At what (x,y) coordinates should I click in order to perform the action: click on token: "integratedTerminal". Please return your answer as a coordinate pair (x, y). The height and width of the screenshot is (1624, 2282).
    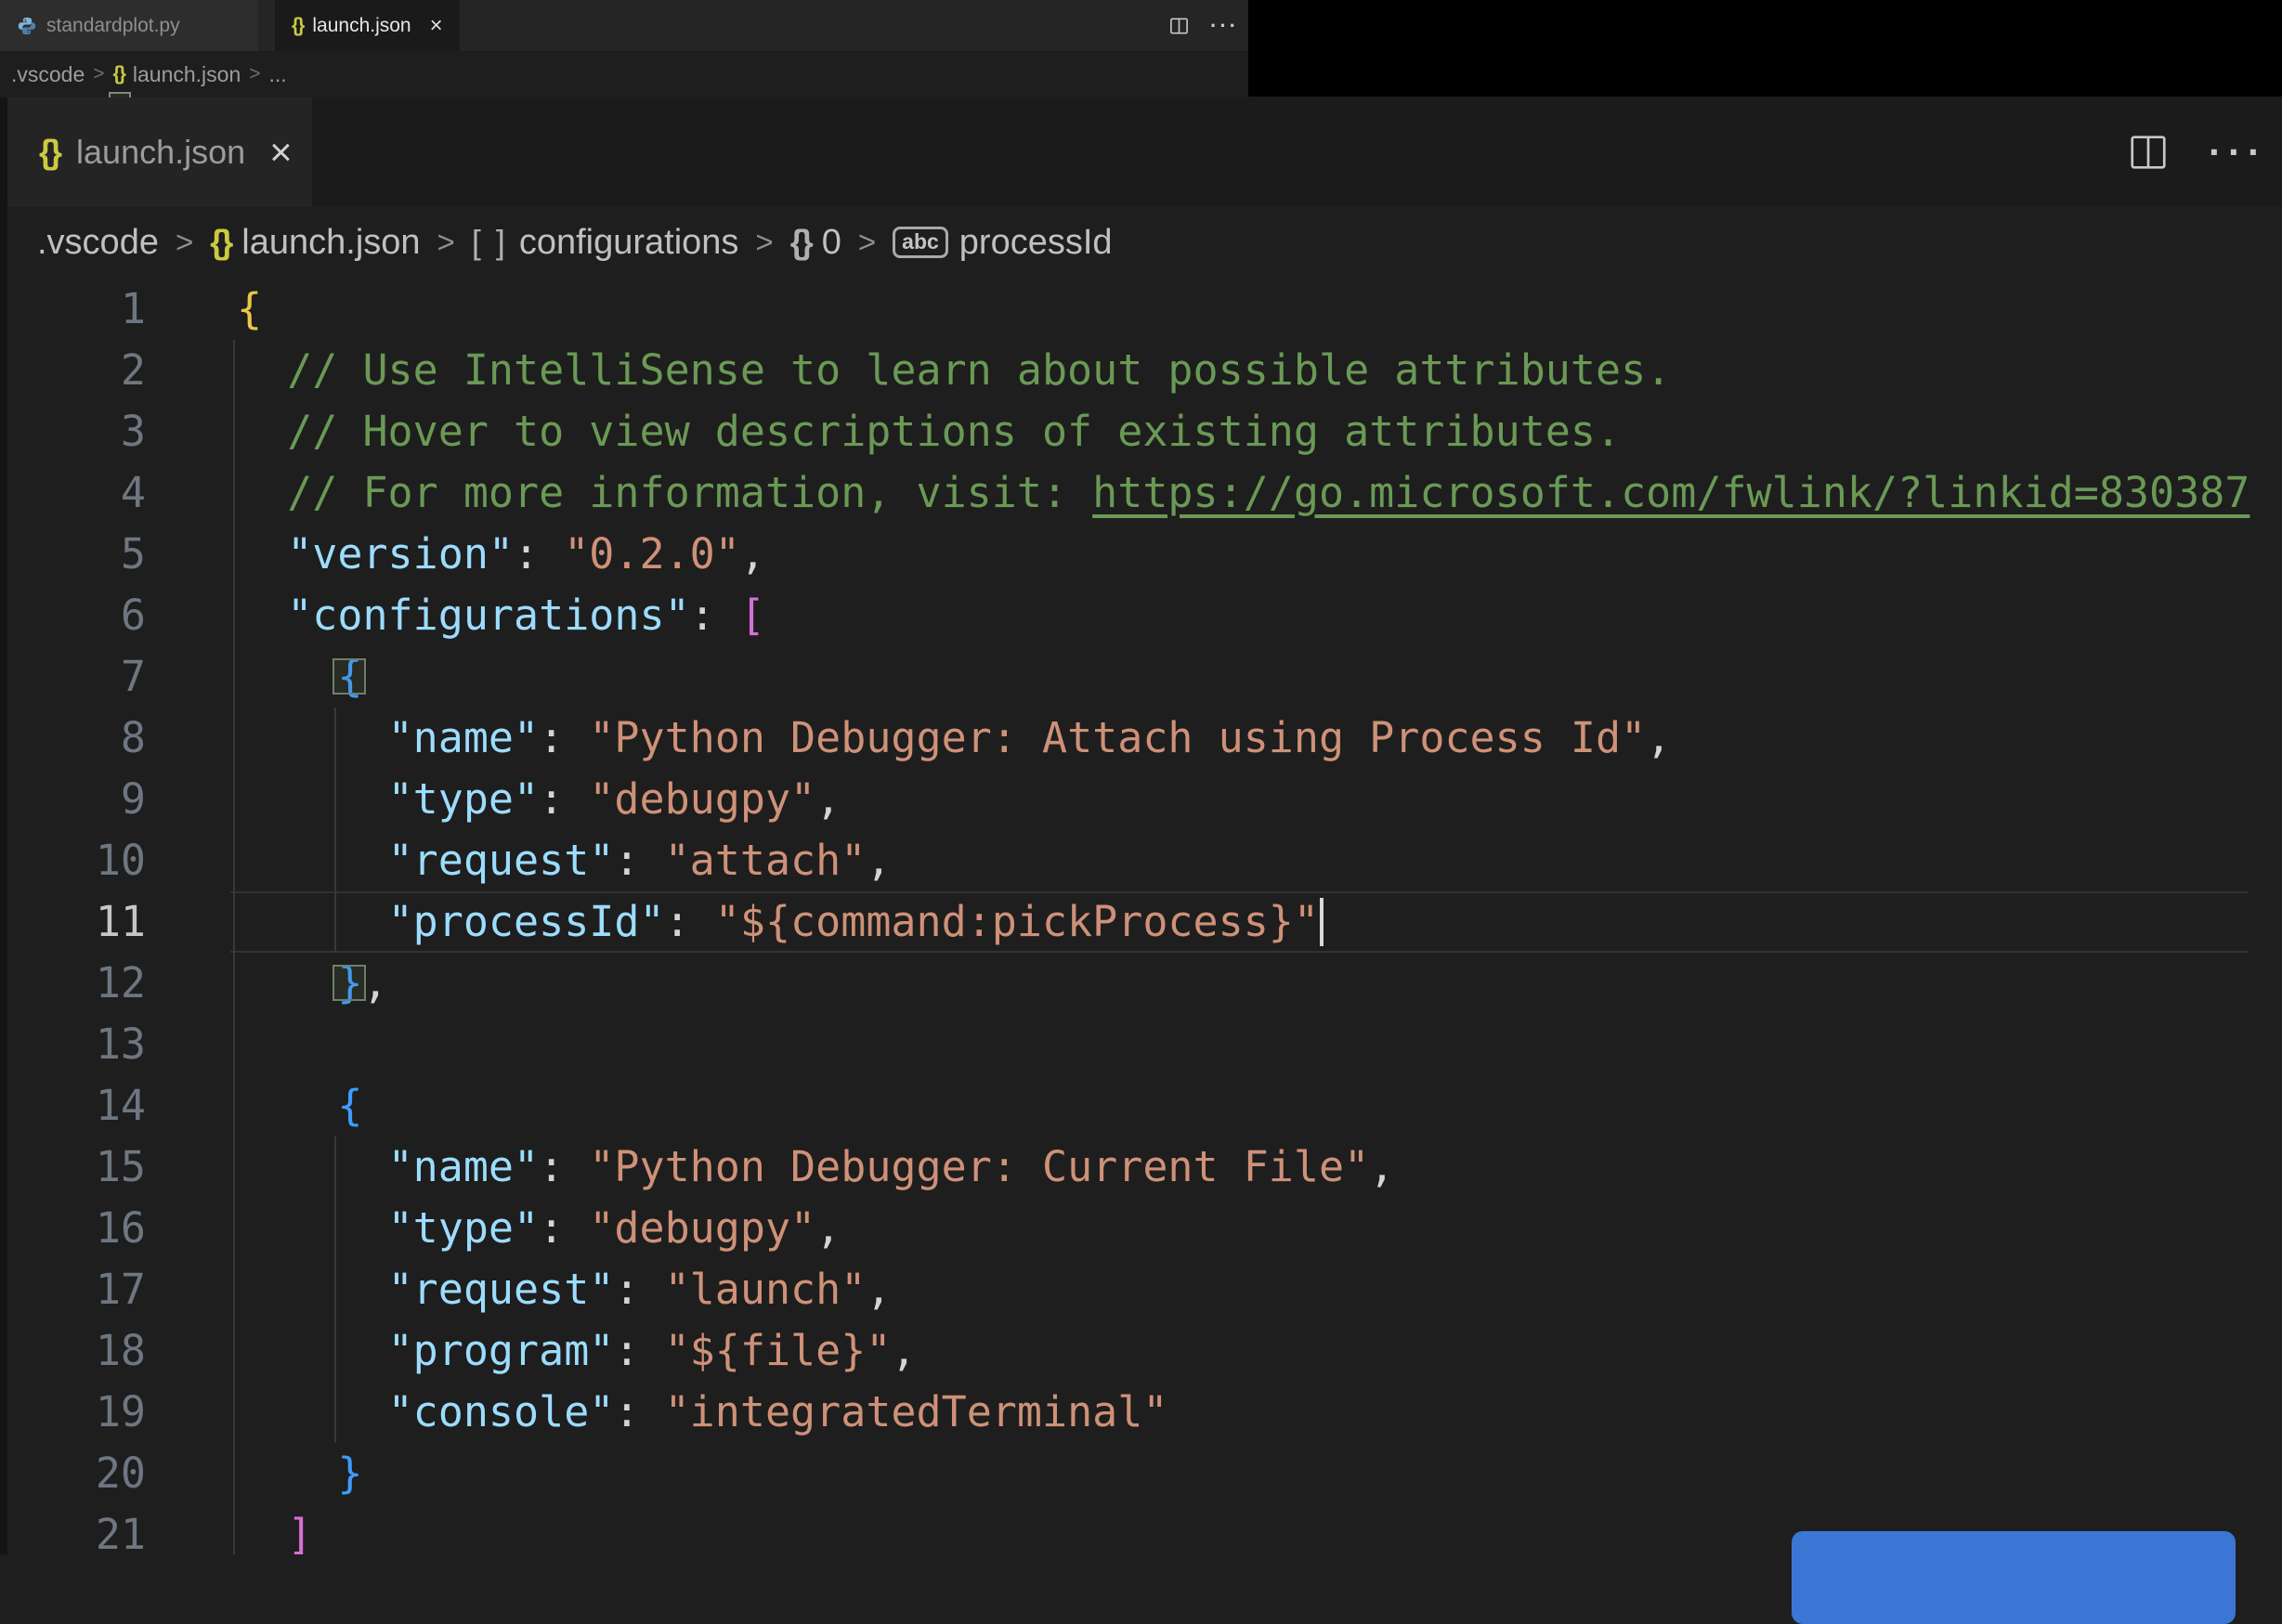
    Looking at the image, I should click on (916, 1412).